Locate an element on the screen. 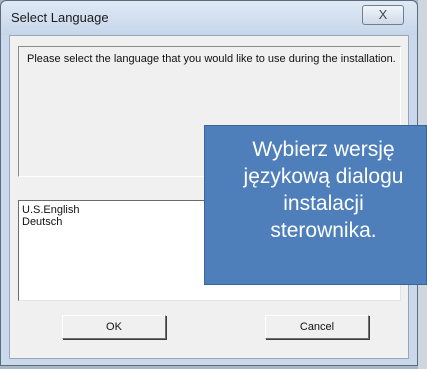 This screenshot has width=427, height=369. close-icon: X is located at coordinates (383, 14).